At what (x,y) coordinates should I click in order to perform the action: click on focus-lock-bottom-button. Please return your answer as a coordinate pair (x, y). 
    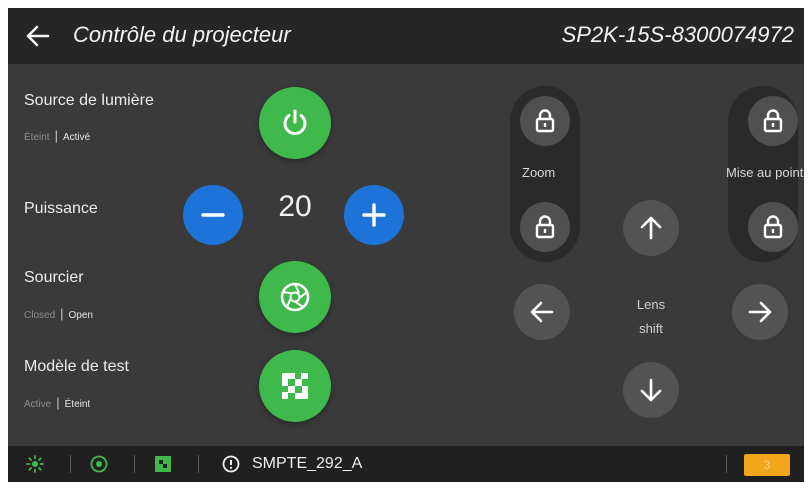
    Looking at the image, I should click on (773, 227).